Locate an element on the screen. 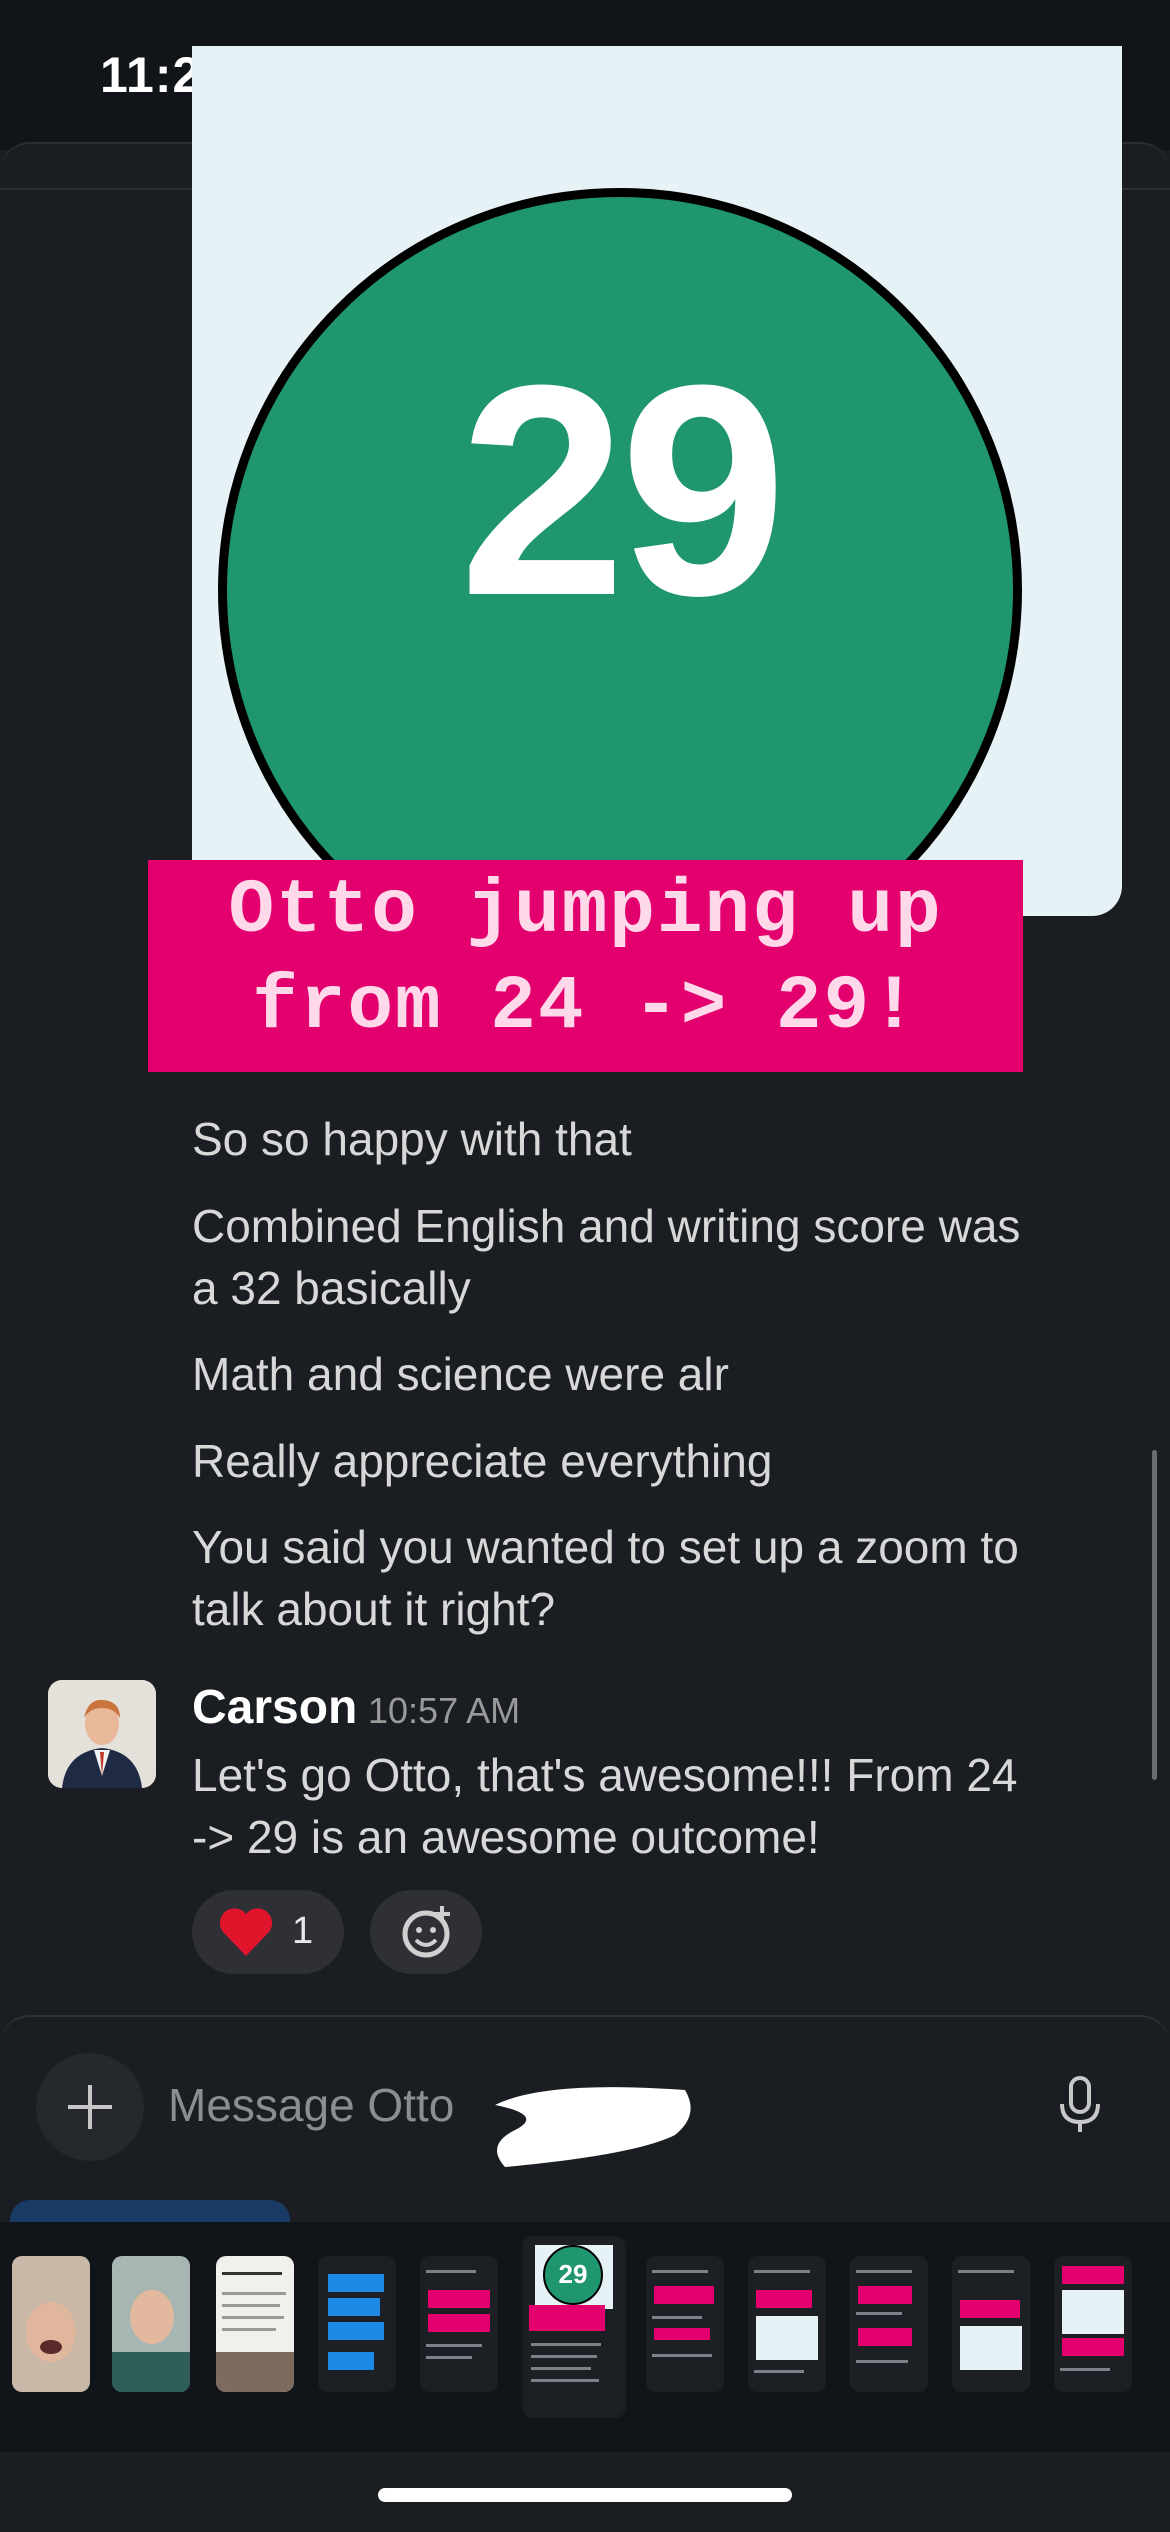 The width and height of the screenshot is (1170, 2532). message-text: Combined English and writing score was is located at coordinates (606, 1226).